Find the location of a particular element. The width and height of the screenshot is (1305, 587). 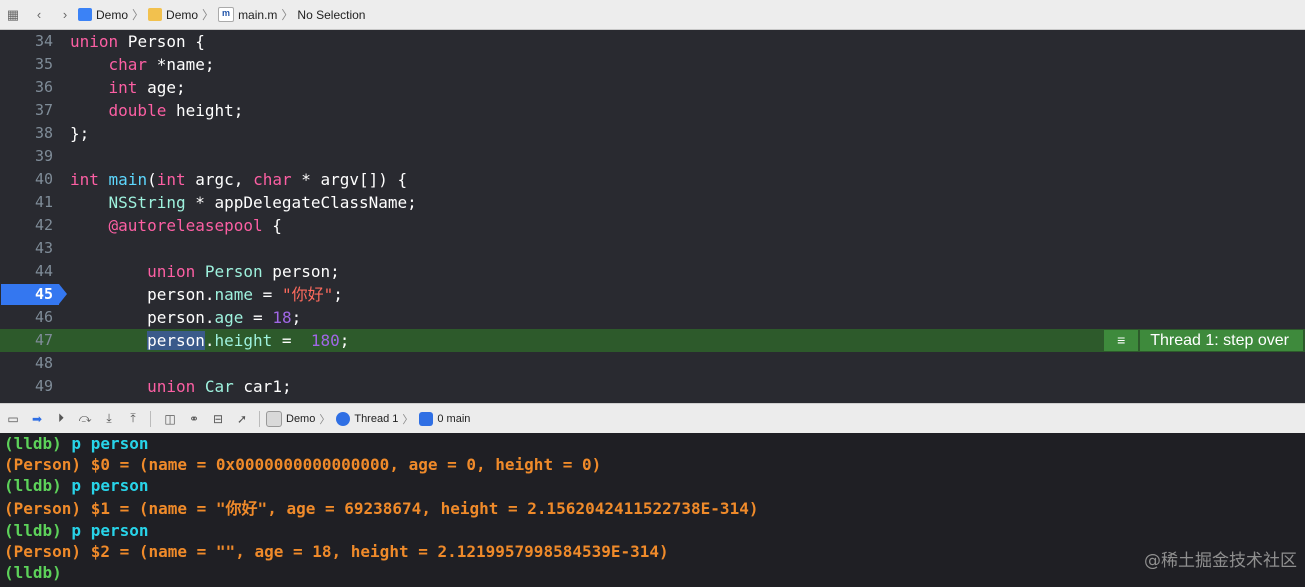

code-text: union Car car1; is located at coordinates (181, 386).